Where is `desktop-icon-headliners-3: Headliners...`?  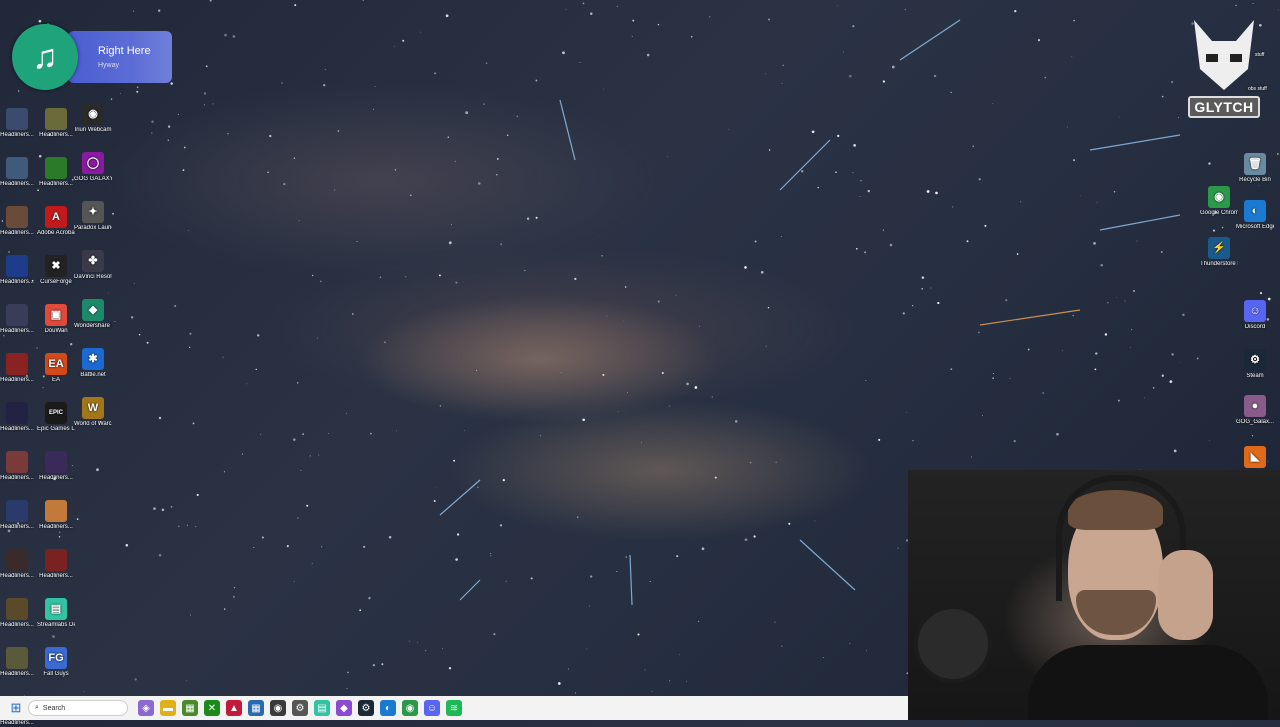 desktop-icon-headliners-3: Headliners... is located at coordinates (18, 221).